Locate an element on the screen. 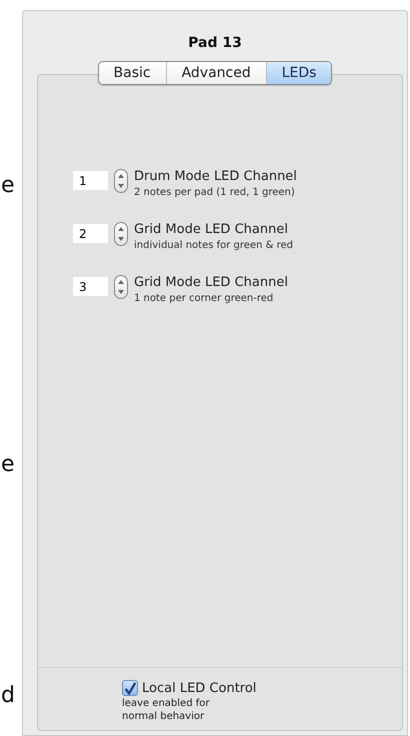  panel-title: Pad 13 is located at coordinates (215, 43).